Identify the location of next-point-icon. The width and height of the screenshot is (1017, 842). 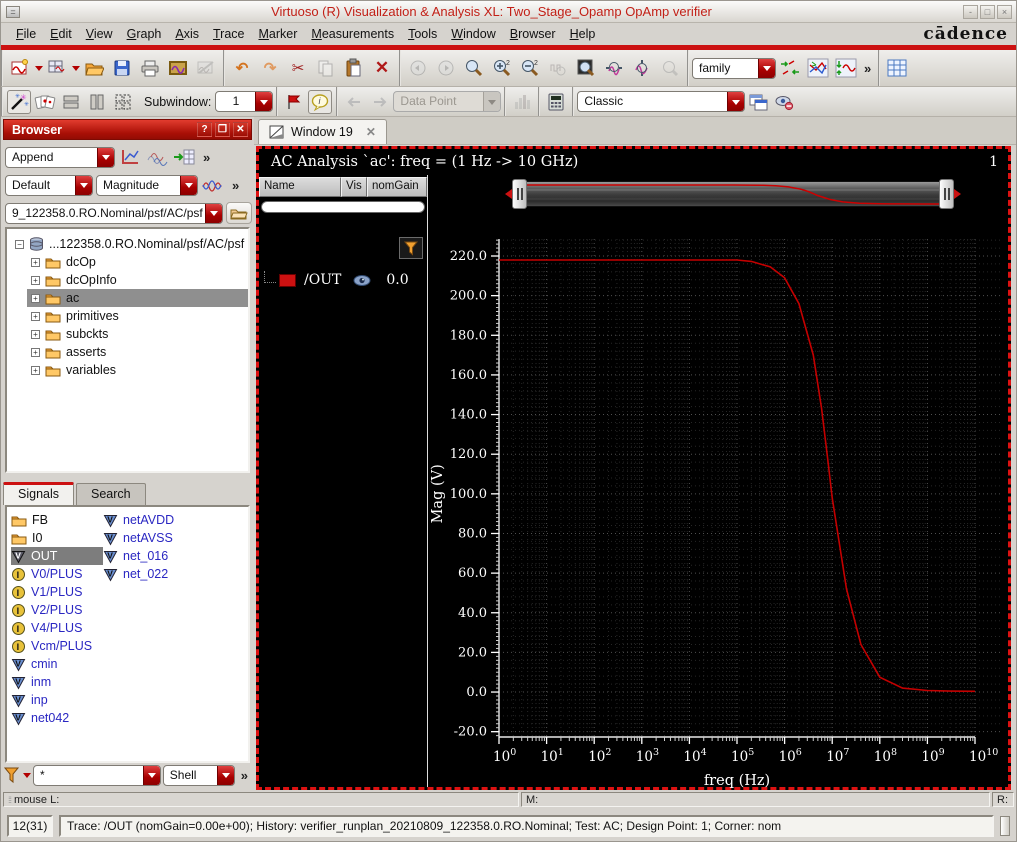
(380, 102).